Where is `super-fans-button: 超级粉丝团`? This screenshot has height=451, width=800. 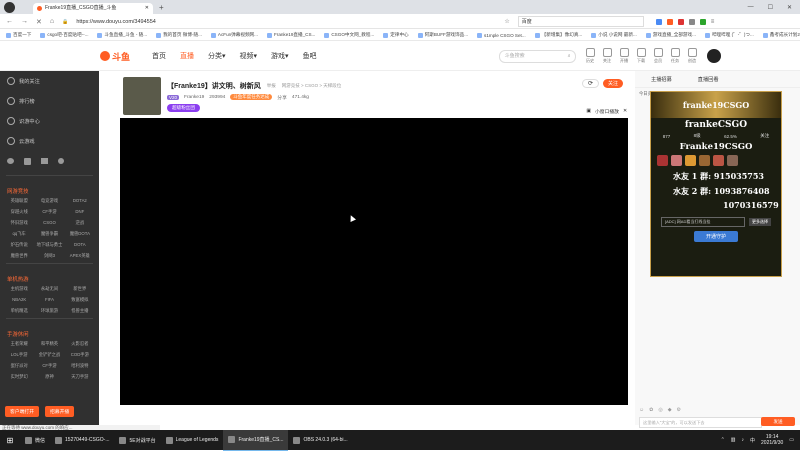
super-fans-button: 超级粉丝团 is located at coordinates (183, 107).